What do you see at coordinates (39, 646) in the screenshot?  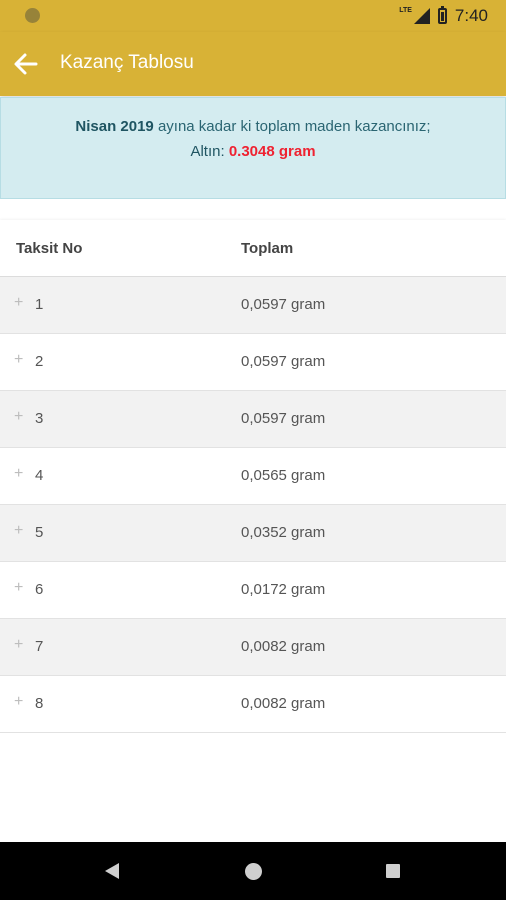 I see `installment-number: 7` at bounding box center [39, 646].